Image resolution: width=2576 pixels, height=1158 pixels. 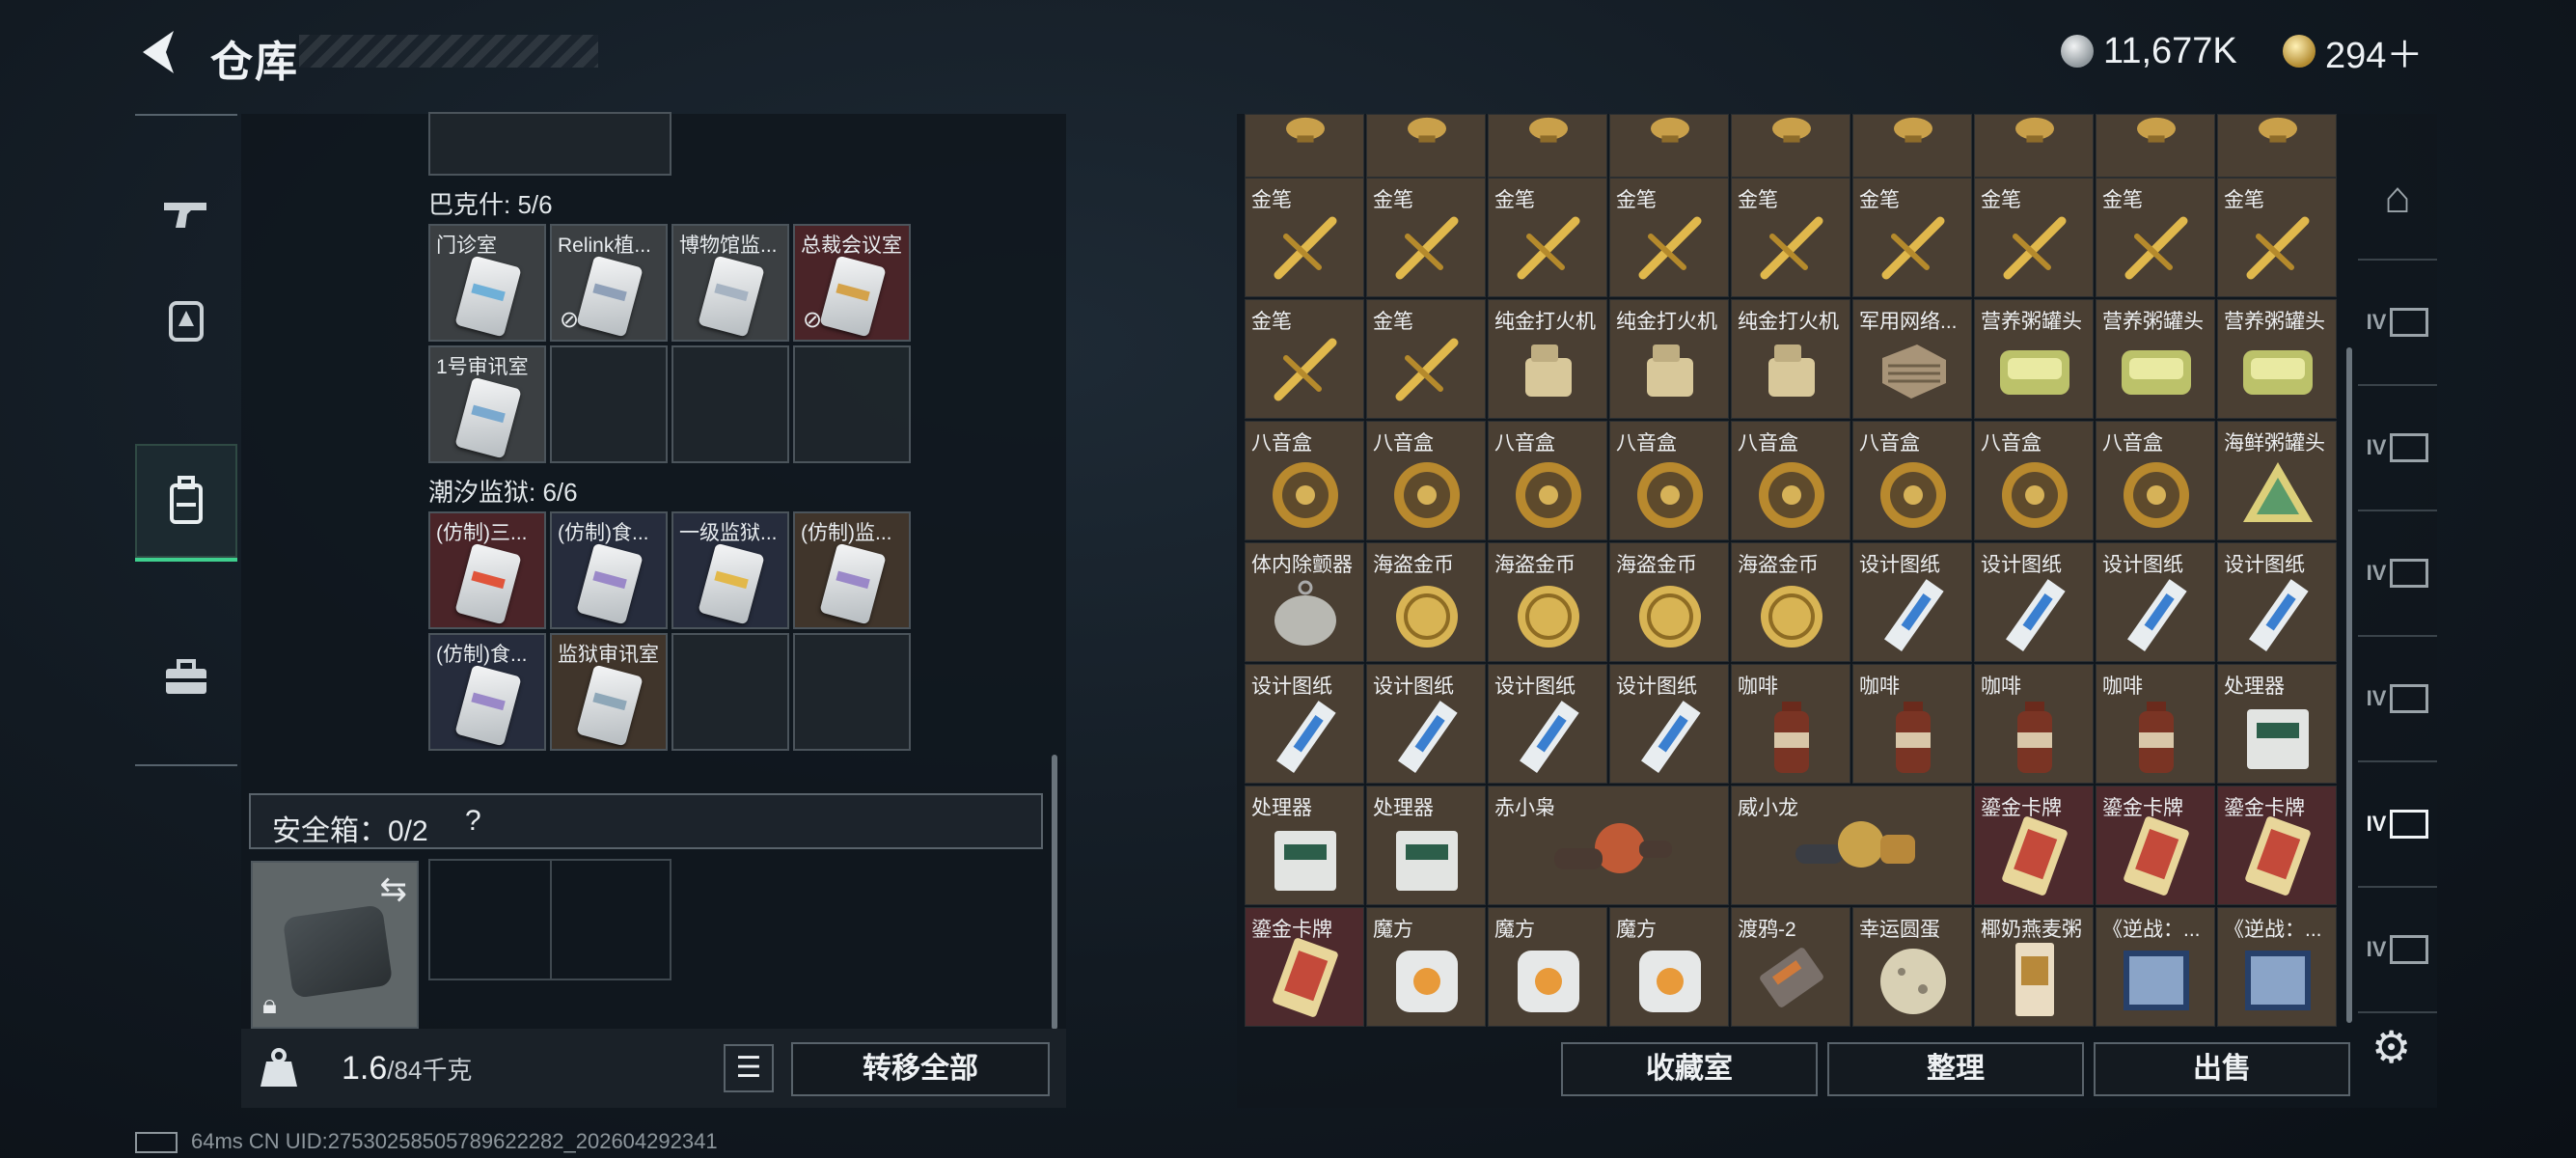 What do you see at coordinates (549, 919) in the screenshot?
I see `safe-case-grid` at bounding box center [549, 919].